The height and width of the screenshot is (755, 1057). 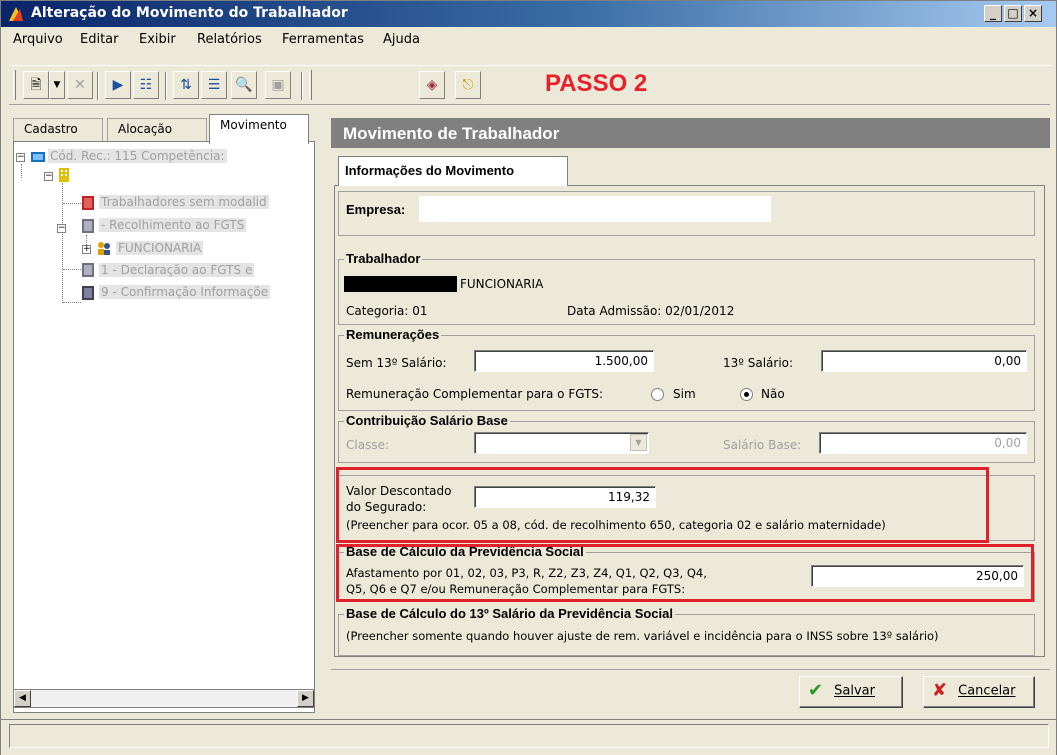 I want to click on expand-icon: +, so click(x=86, y=249).